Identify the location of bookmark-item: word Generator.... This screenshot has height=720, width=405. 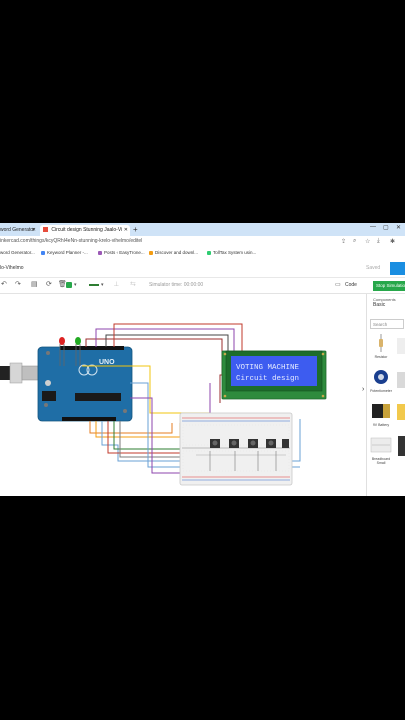
(17, 252).